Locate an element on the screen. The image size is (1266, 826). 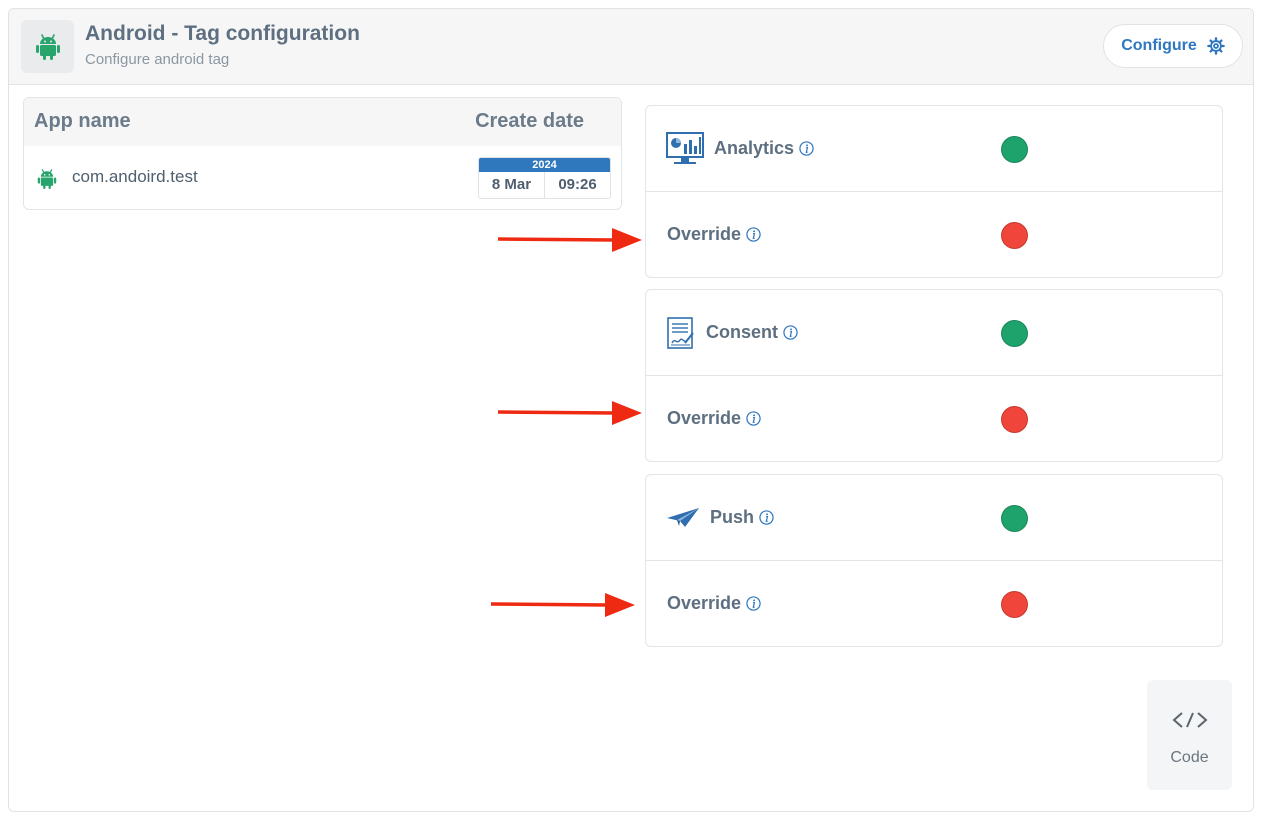
code-icon is located at coordinates (1190, 720).